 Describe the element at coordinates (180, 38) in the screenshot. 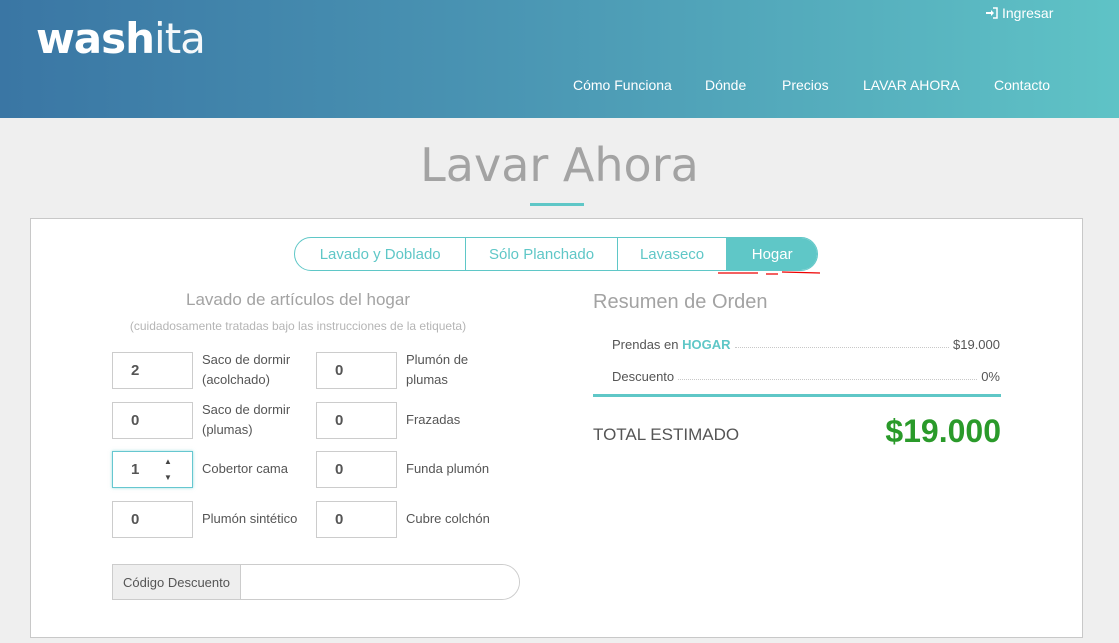

I see `logo-light-text: ita` at that location.